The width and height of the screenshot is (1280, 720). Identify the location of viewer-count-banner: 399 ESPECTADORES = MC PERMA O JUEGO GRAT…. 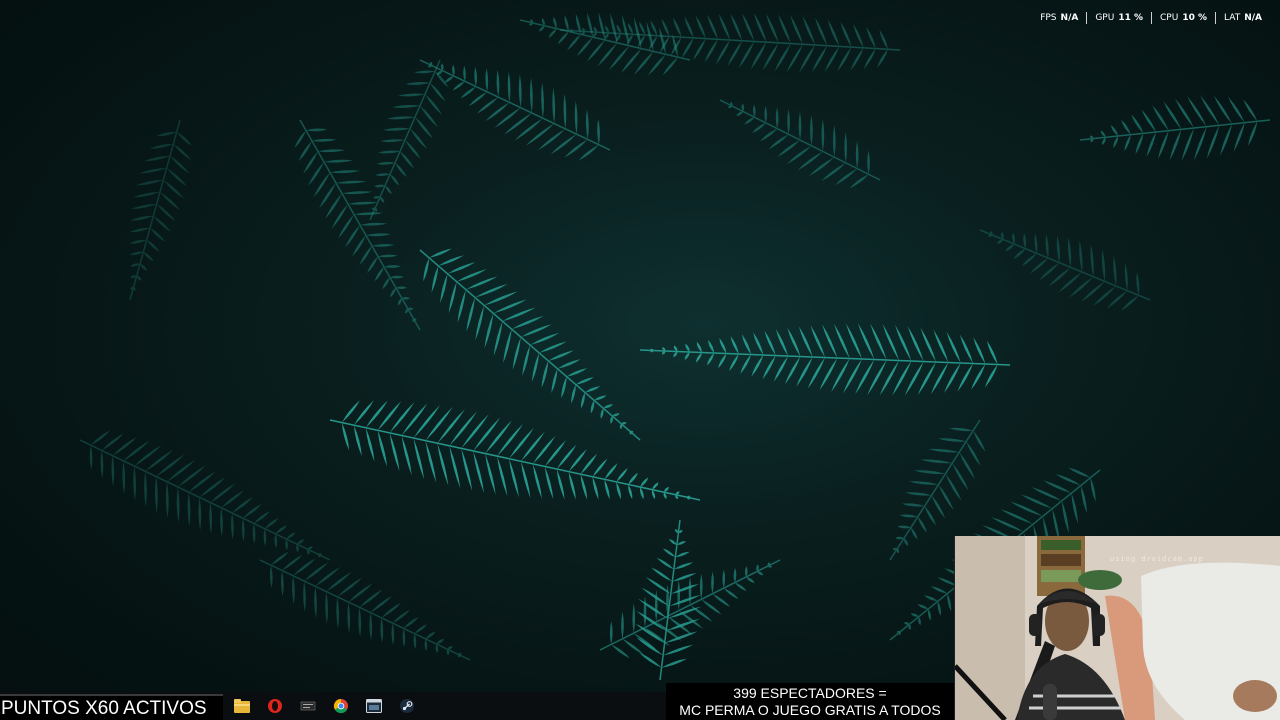
(810, 701).